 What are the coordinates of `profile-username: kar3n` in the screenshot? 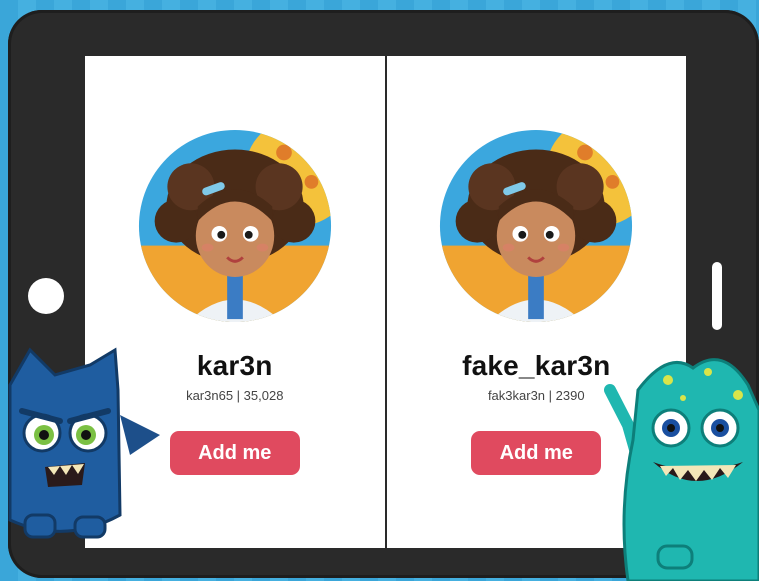 It's located at (234, 365).